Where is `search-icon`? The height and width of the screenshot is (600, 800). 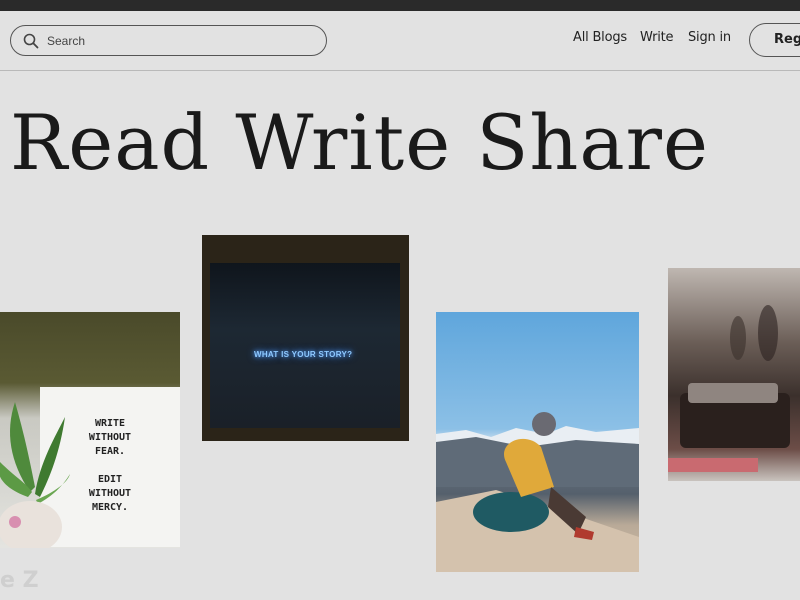 search-icon is located at coordinates (31, 40).